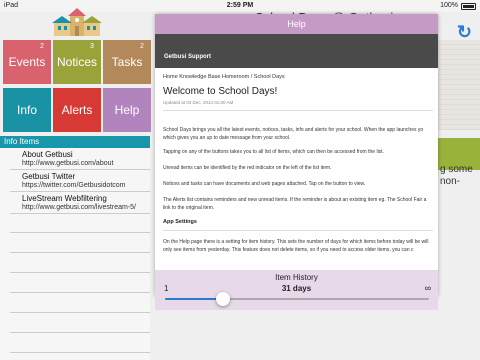 This screenshot has height=360, width=480. Describe the element at coordinates (142, 46) in the screenshot. I see `tasks-badge: 2` at that location.